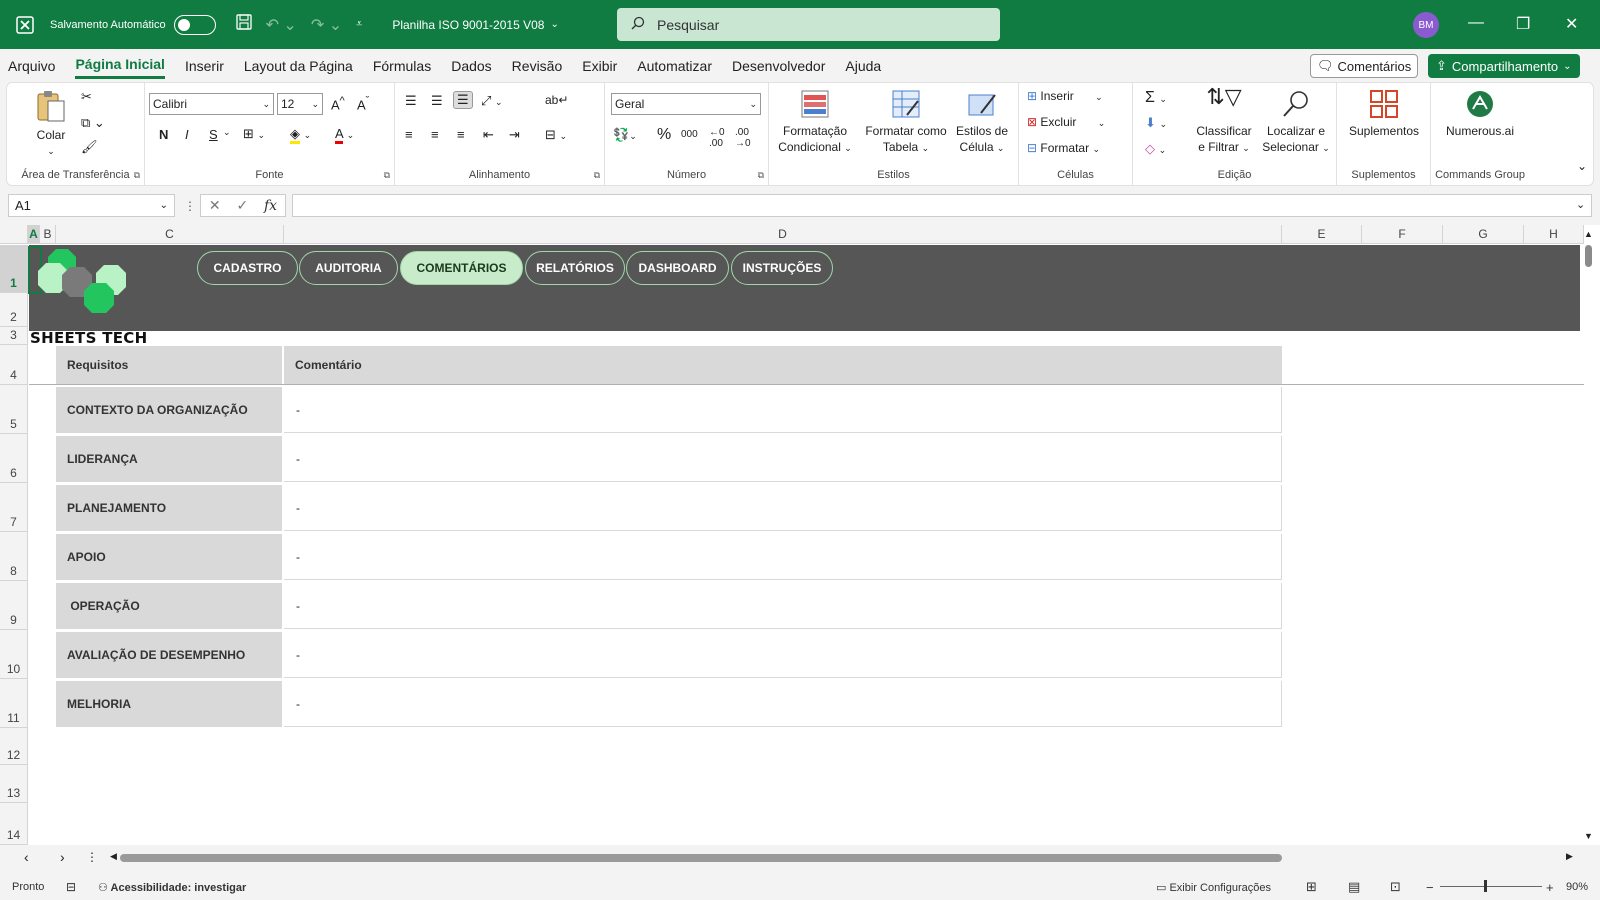 The image size is (1600, 900). What do you see at coordinates (14, 556) in the screenshot?
I see `row-header-8: 8` at bounding box center [14, 556].